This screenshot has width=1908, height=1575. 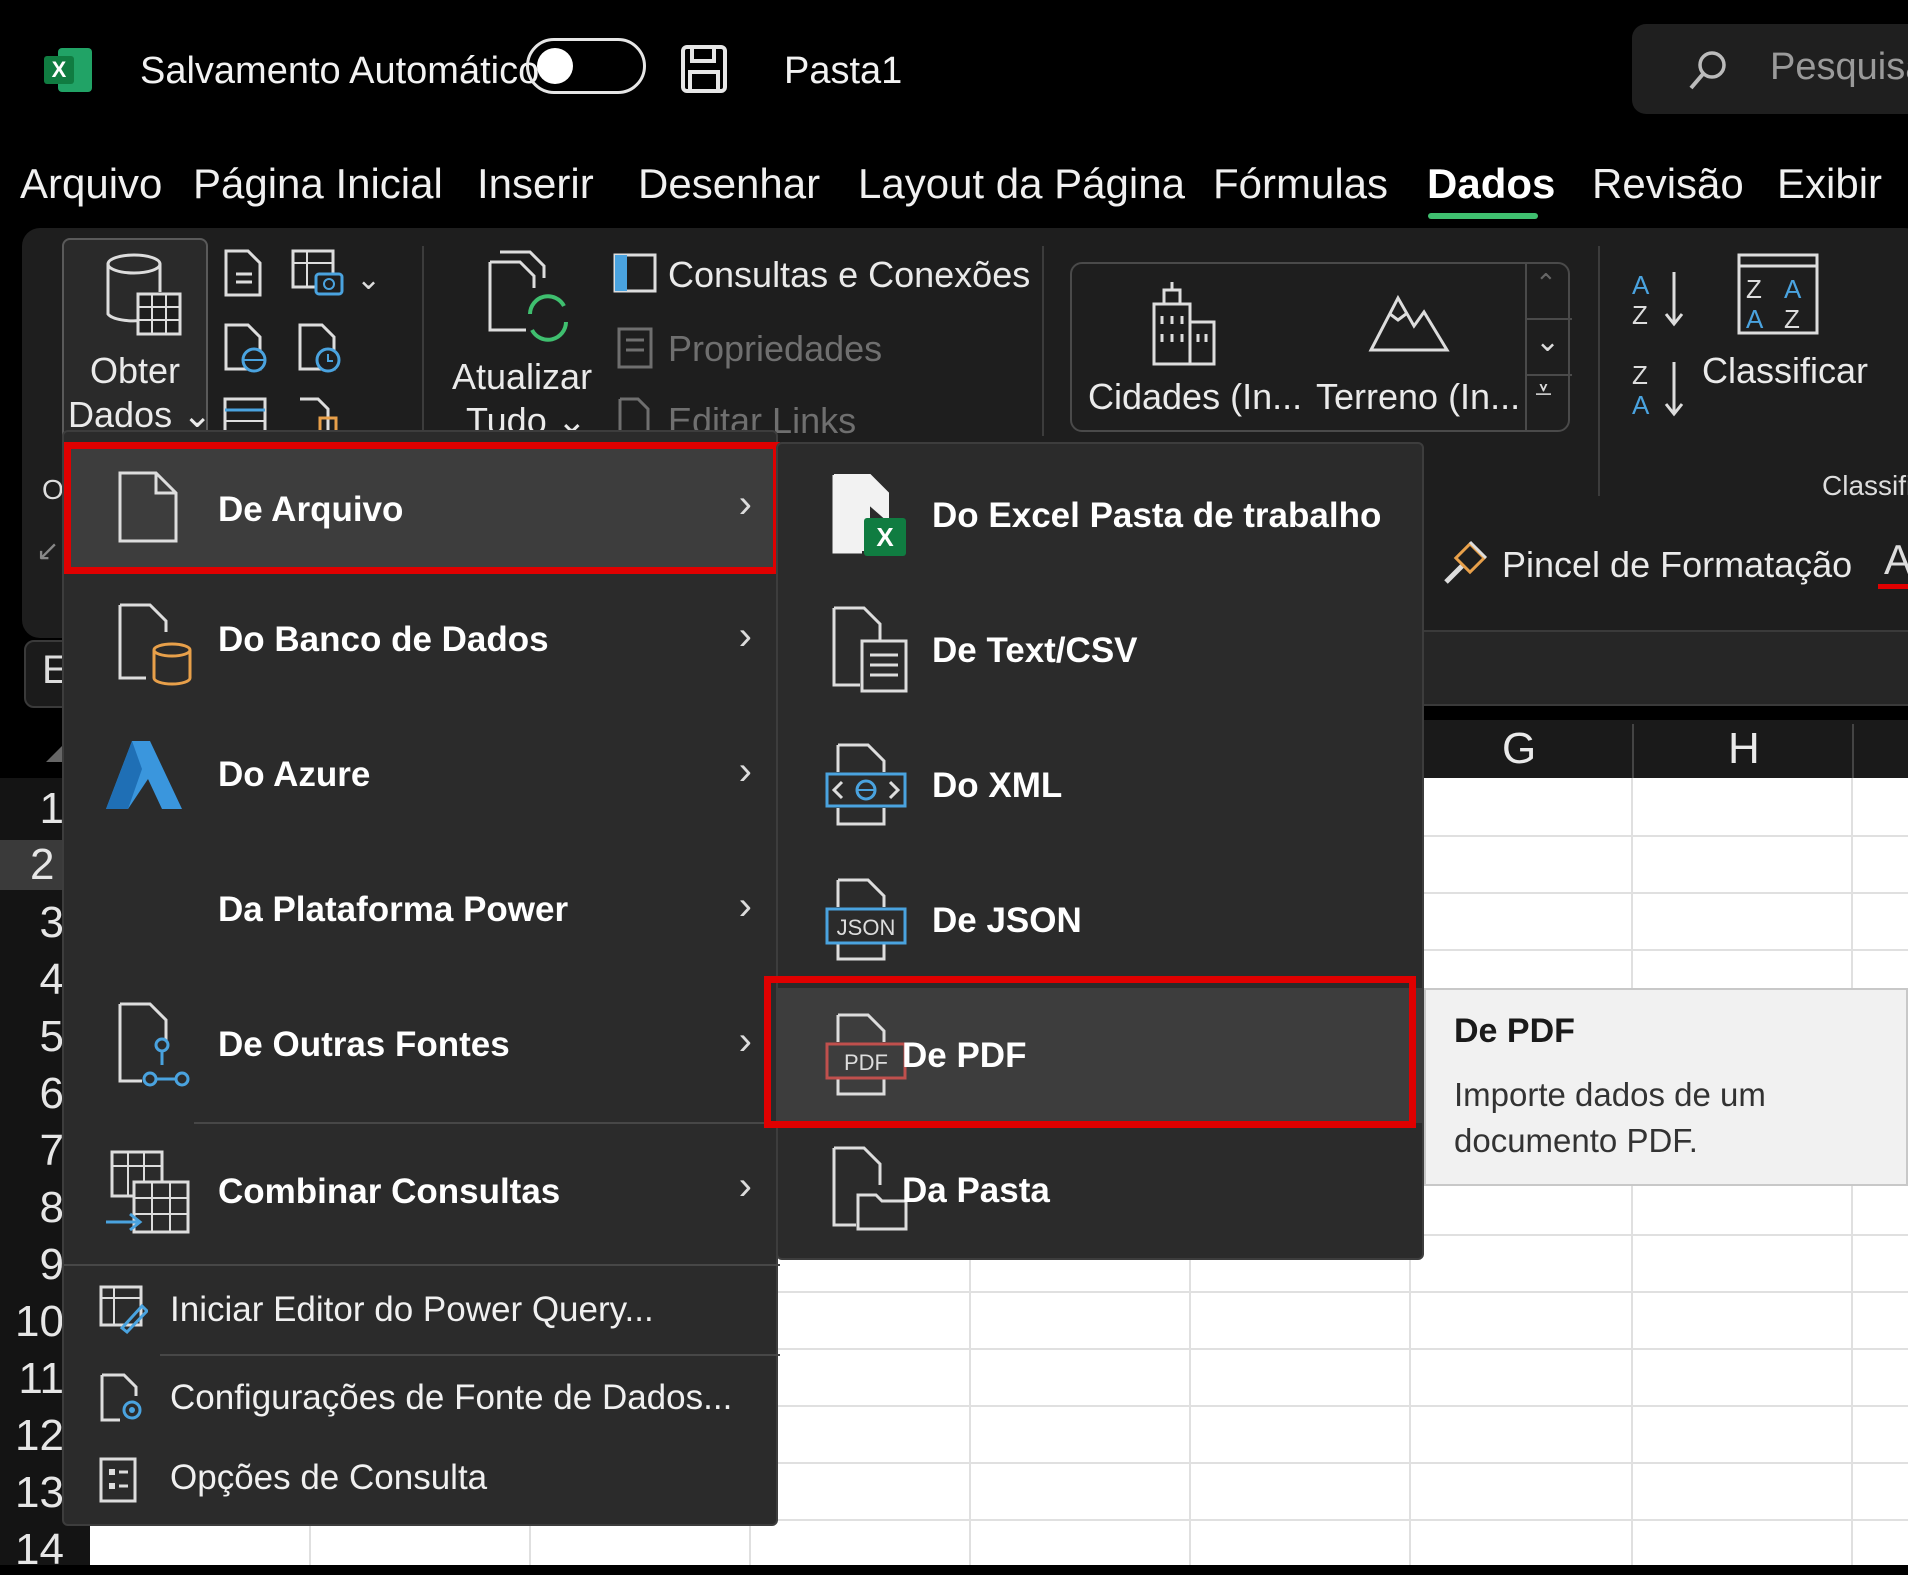 What do you see at coordinates (318, 273) in the screenshot?
I see `from-picture-icon` at bounding box center [318, 273].